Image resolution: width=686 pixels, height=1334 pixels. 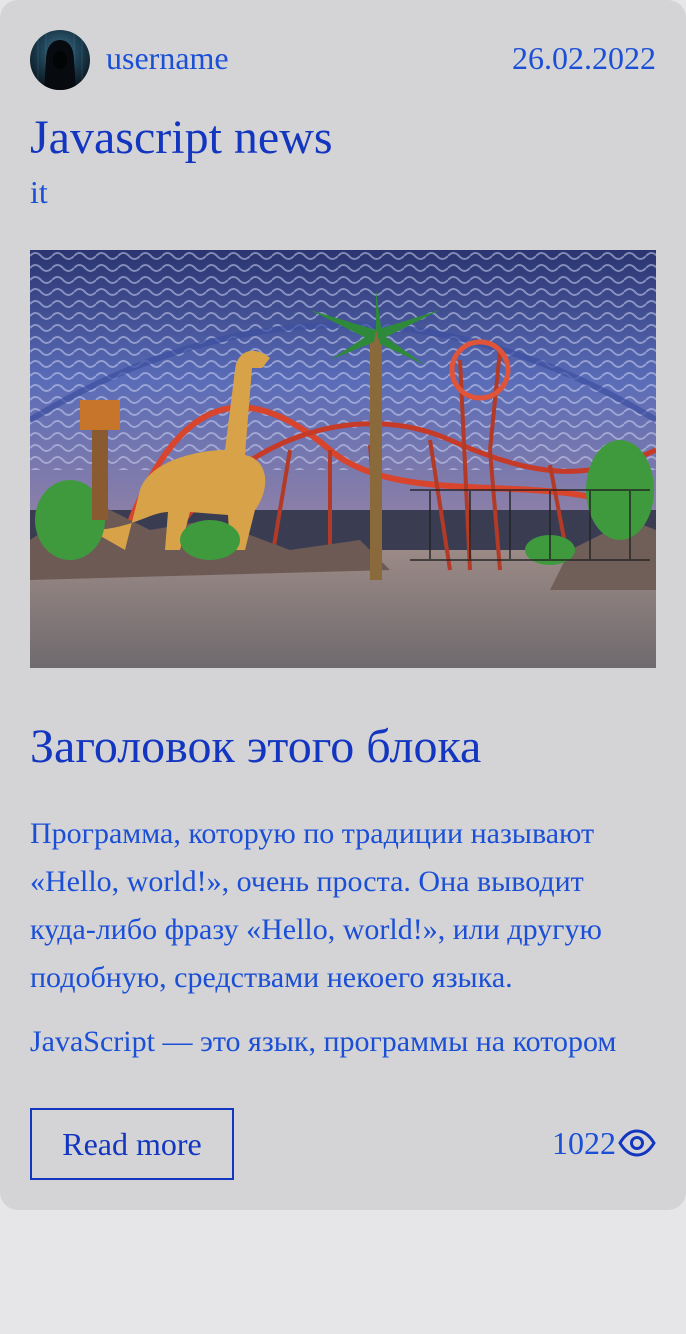 What do you see at coordinates (256, 746) in the screenshot?
I see `block-heading: Заголовок этого блока` at bounding box center [256, 746].